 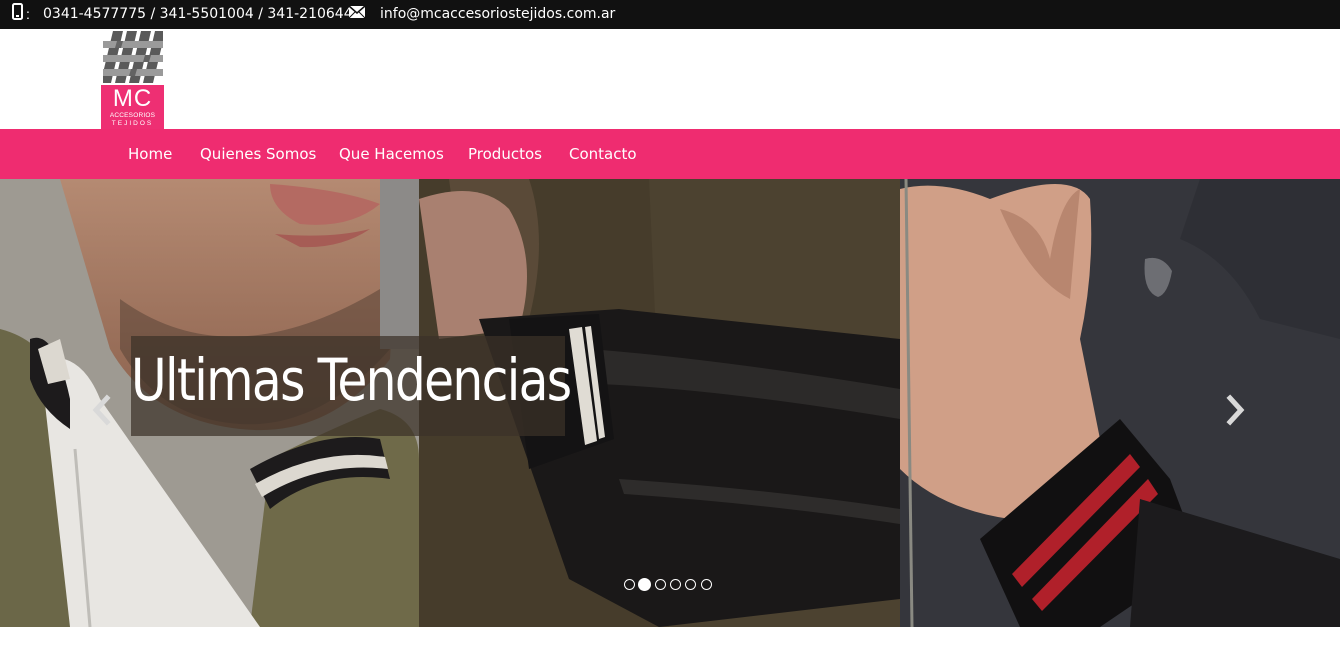 I want to click on nav-item-contacto: Contacto, so click(x=603, y=154).